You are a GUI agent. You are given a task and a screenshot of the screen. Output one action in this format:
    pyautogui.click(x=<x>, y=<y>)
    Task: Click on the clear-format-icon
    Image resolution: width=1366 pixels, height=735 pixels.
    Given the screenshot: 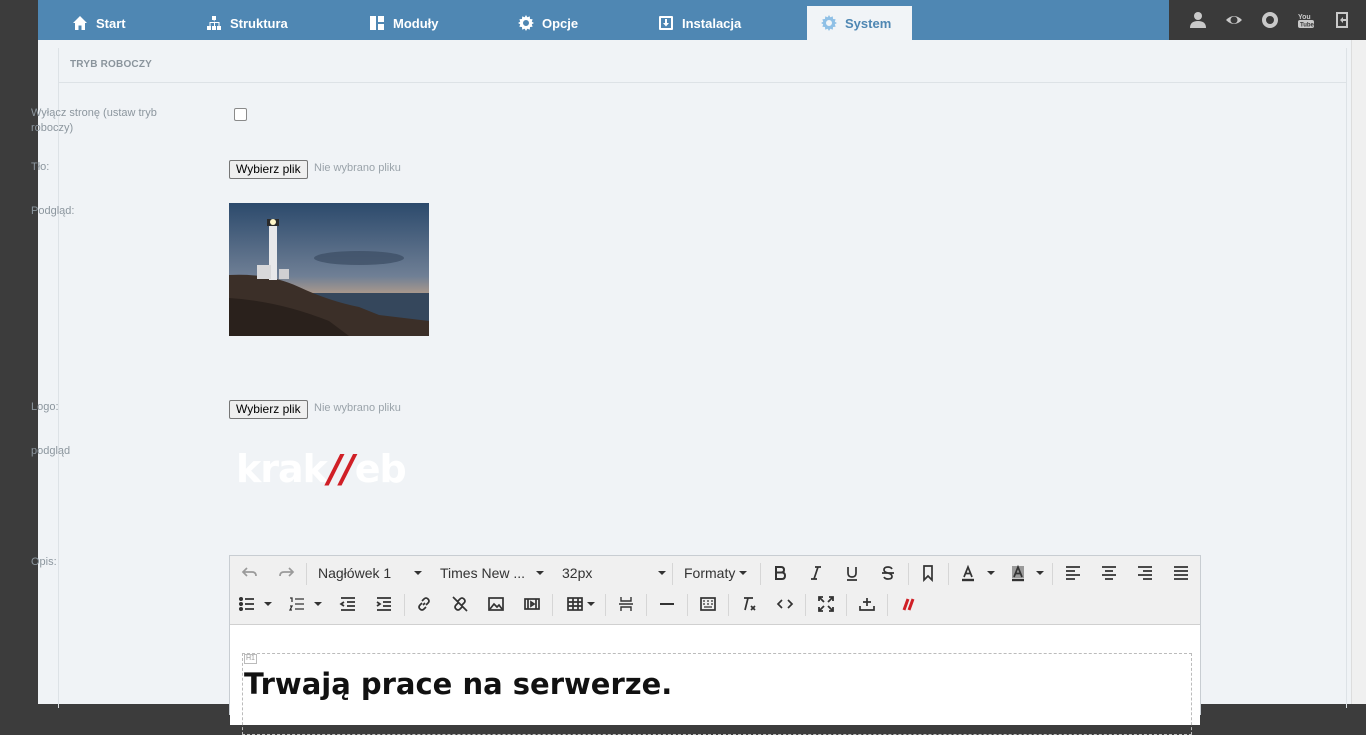 What is the action you would take?
    pyautogui.click(x=749, y=604)
    